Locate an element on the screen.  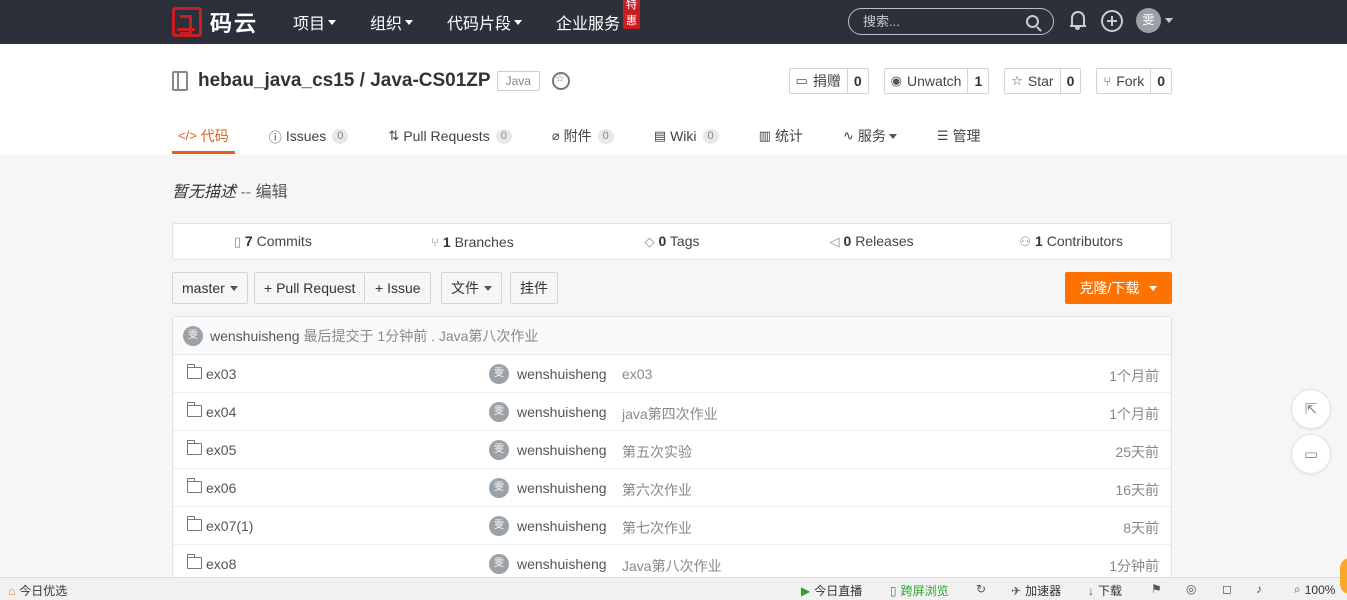
releases-link: ◁ 0 Releases is located at coordinates (872, 241).